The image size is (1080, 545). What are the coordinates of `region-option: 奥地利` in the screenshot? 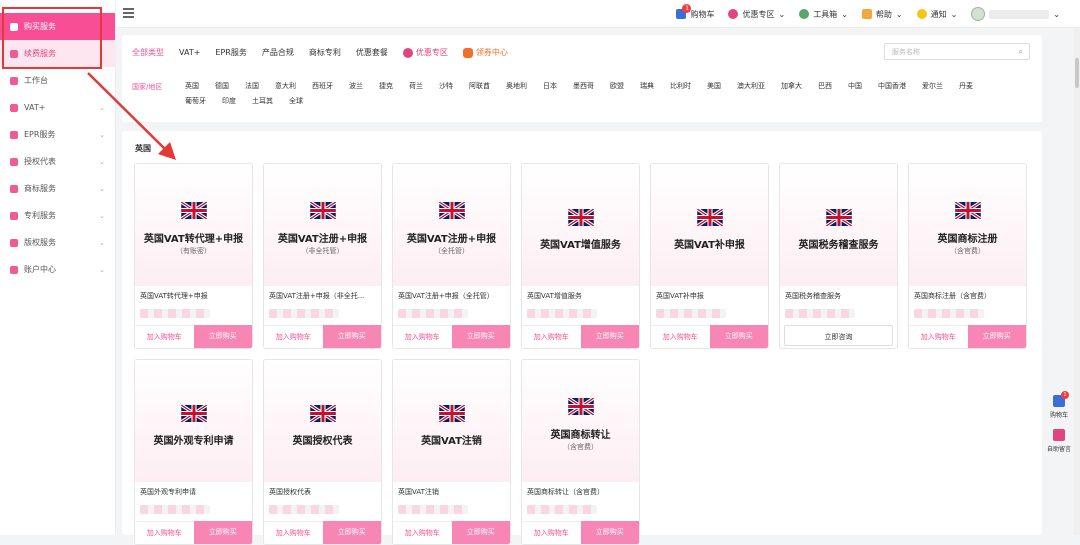 It's located at (516, 86).